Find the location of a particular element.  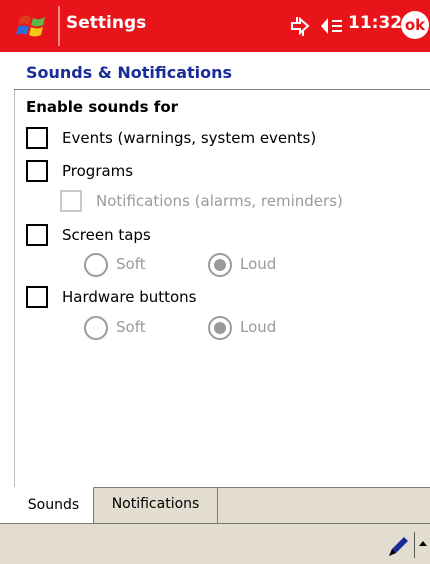

hardware-buttons-soft-label: Soft is located at coordinates (131, 327).